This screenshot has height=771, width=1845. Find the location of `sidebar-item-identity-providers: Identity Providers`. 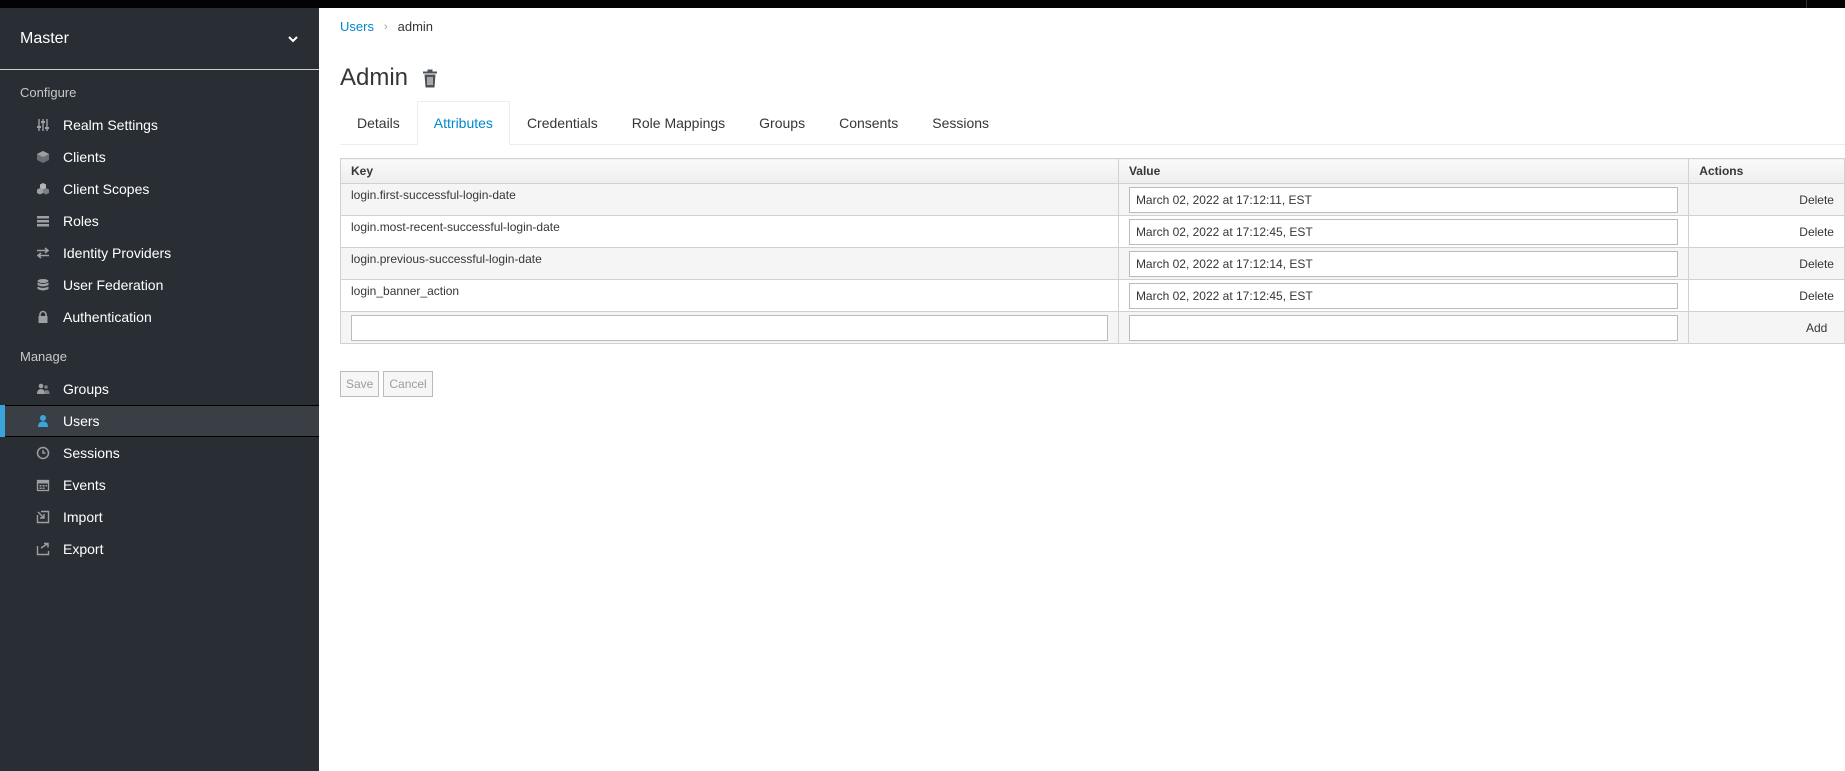

sidebar-item-identity-providers: Identity Providers is located at coordinates (159, 253).